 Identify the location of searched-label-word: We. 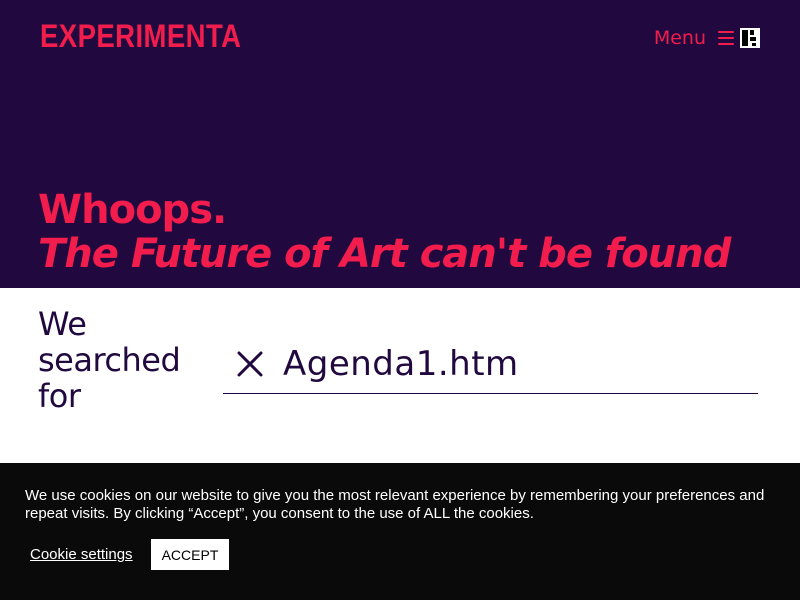
(62, 324).